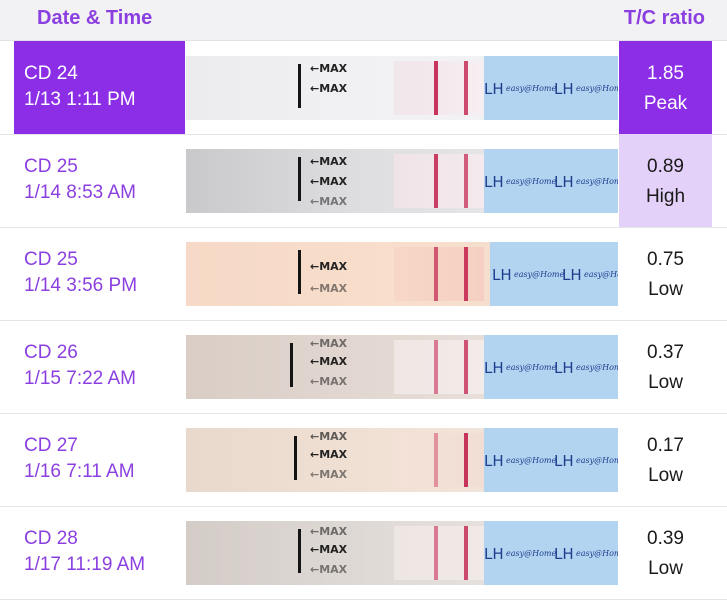  Describe the element at coordinates (81, 285) in the screenshot. I see `test-datetime: 1/14 3:56 PM` at that location.